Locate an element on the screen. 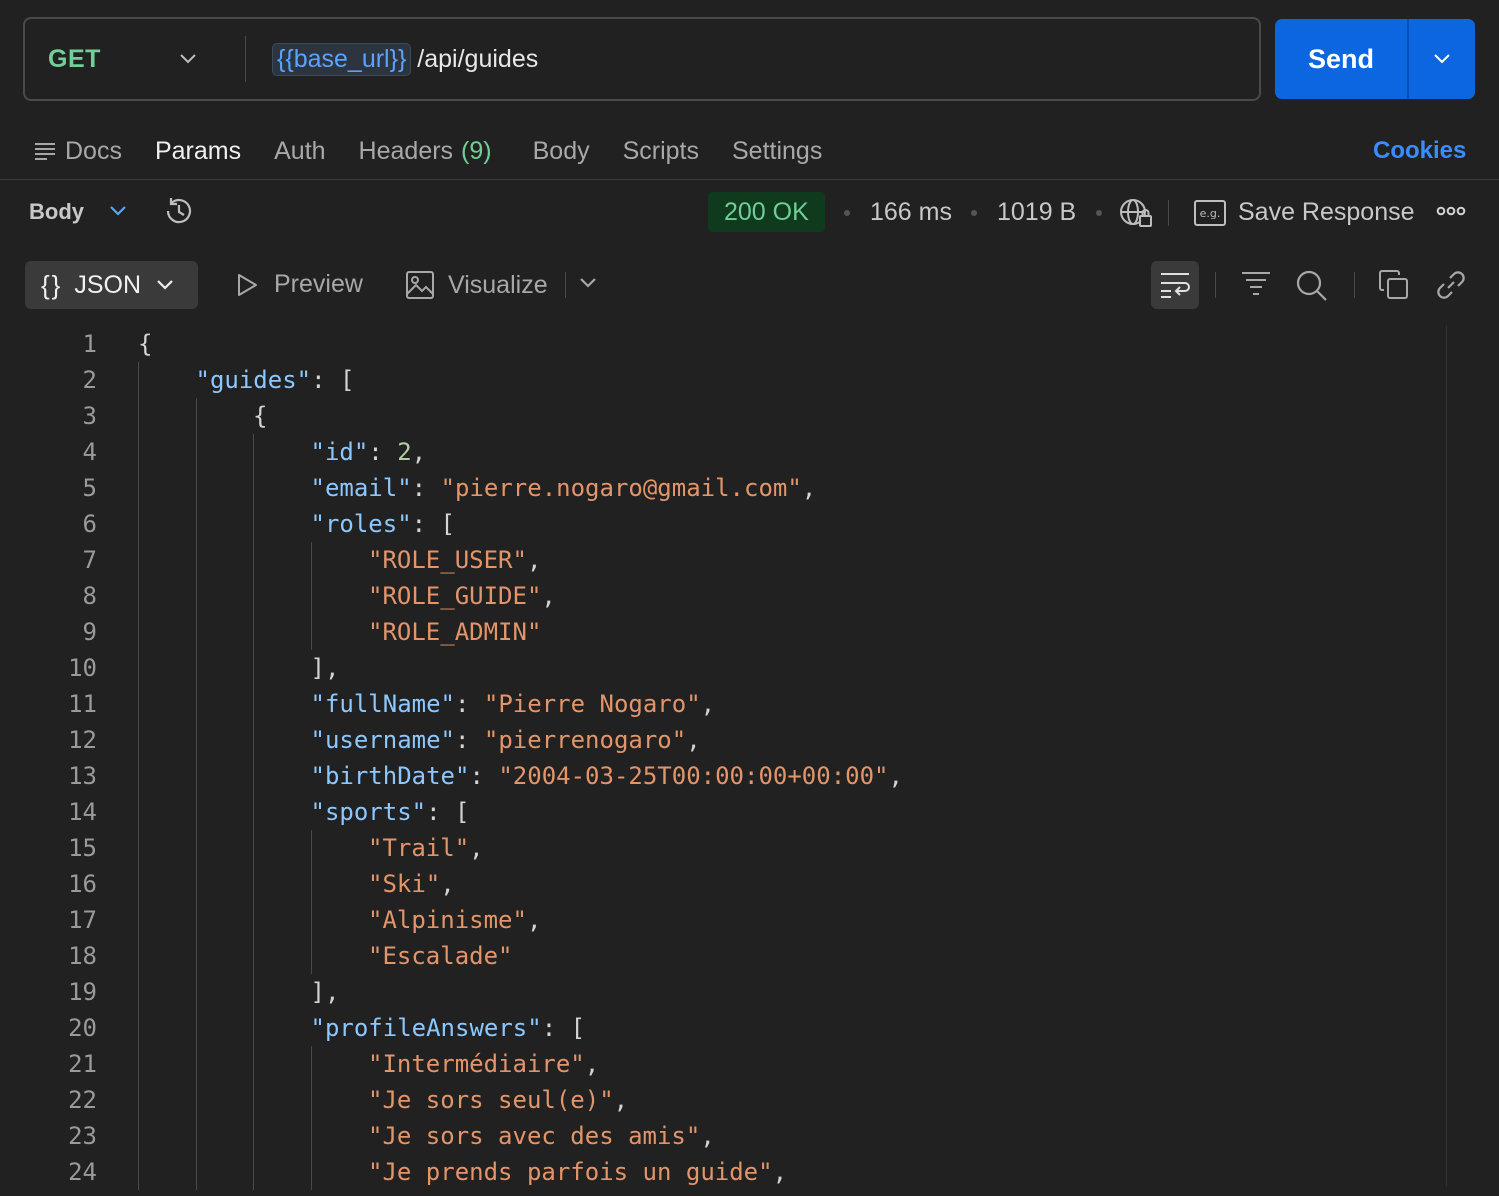 This screenshot has width=1499, height=1196. code-text: "roles": [ is located at coordinates (383, 524).